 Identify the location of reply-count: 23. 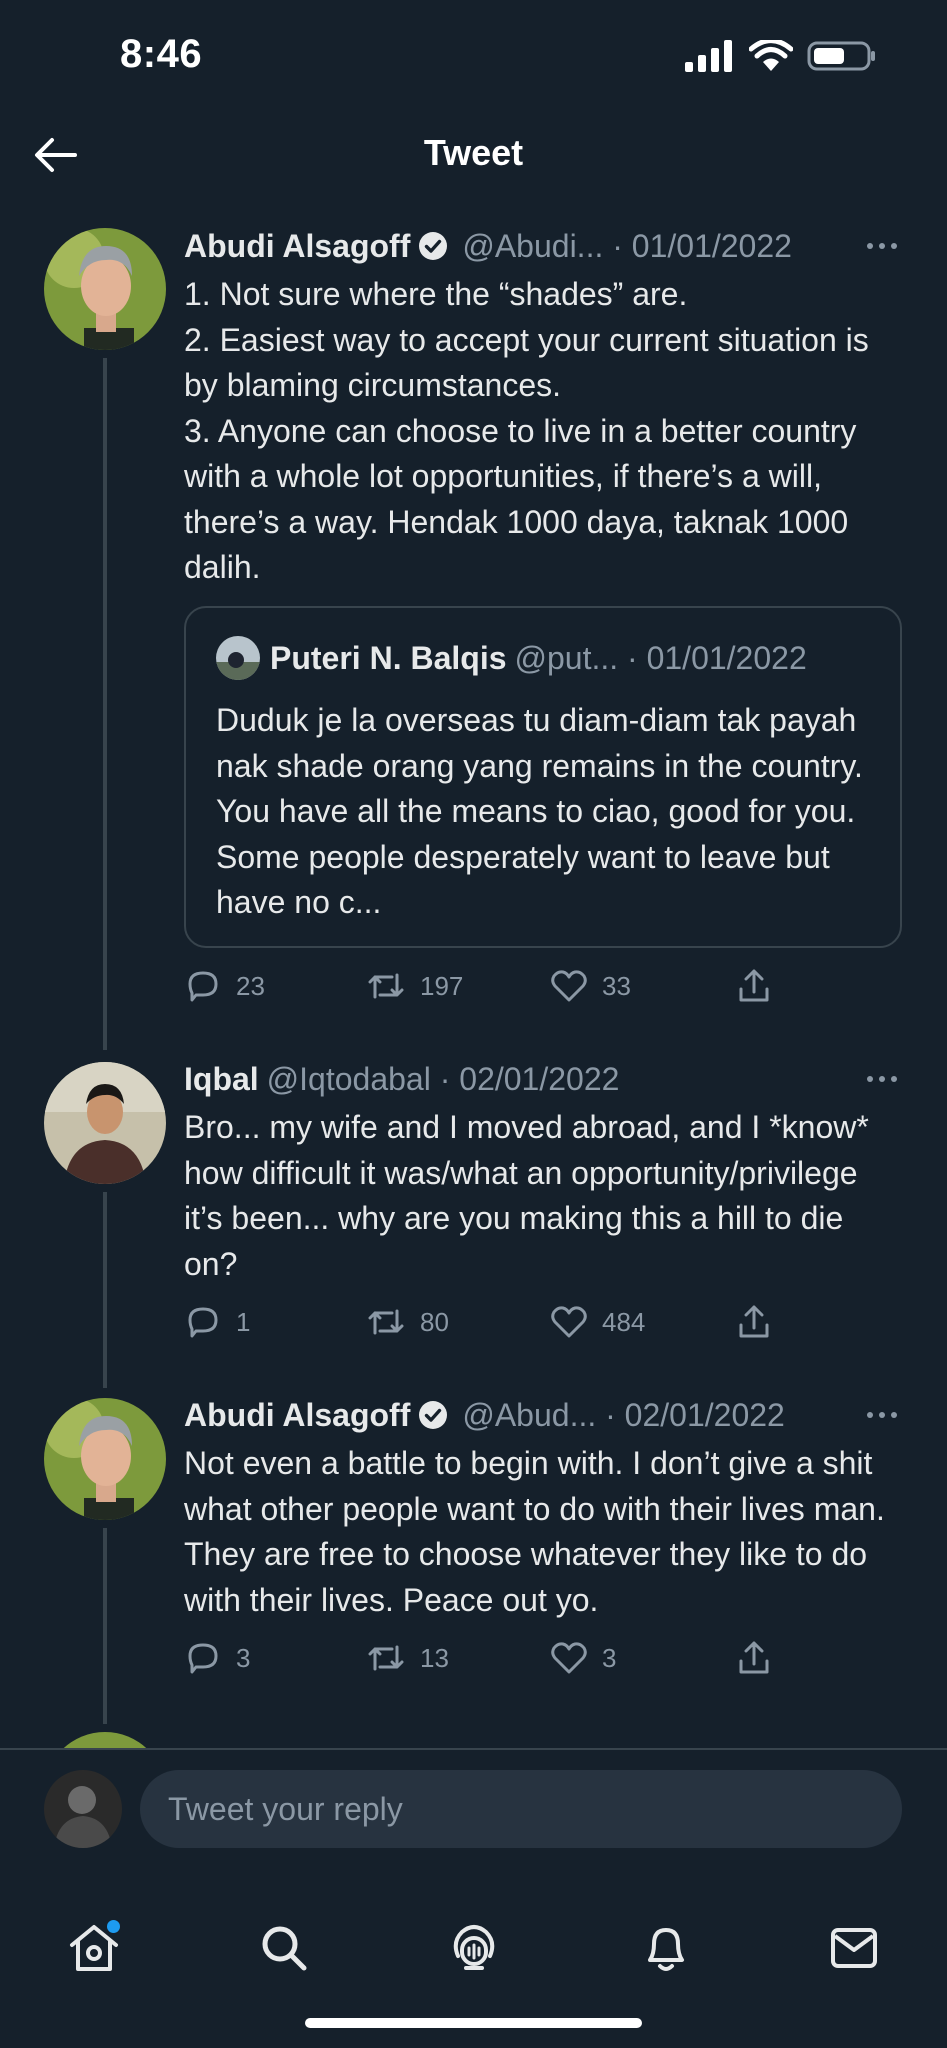
(250, 985).